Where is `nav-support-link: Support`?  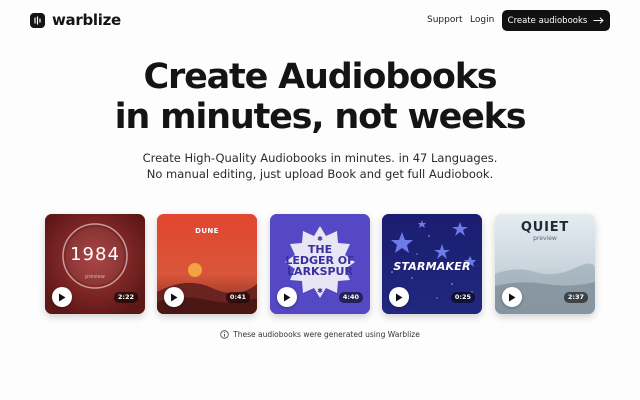 nav-support-link: Support is located at coordinates (445, 20).